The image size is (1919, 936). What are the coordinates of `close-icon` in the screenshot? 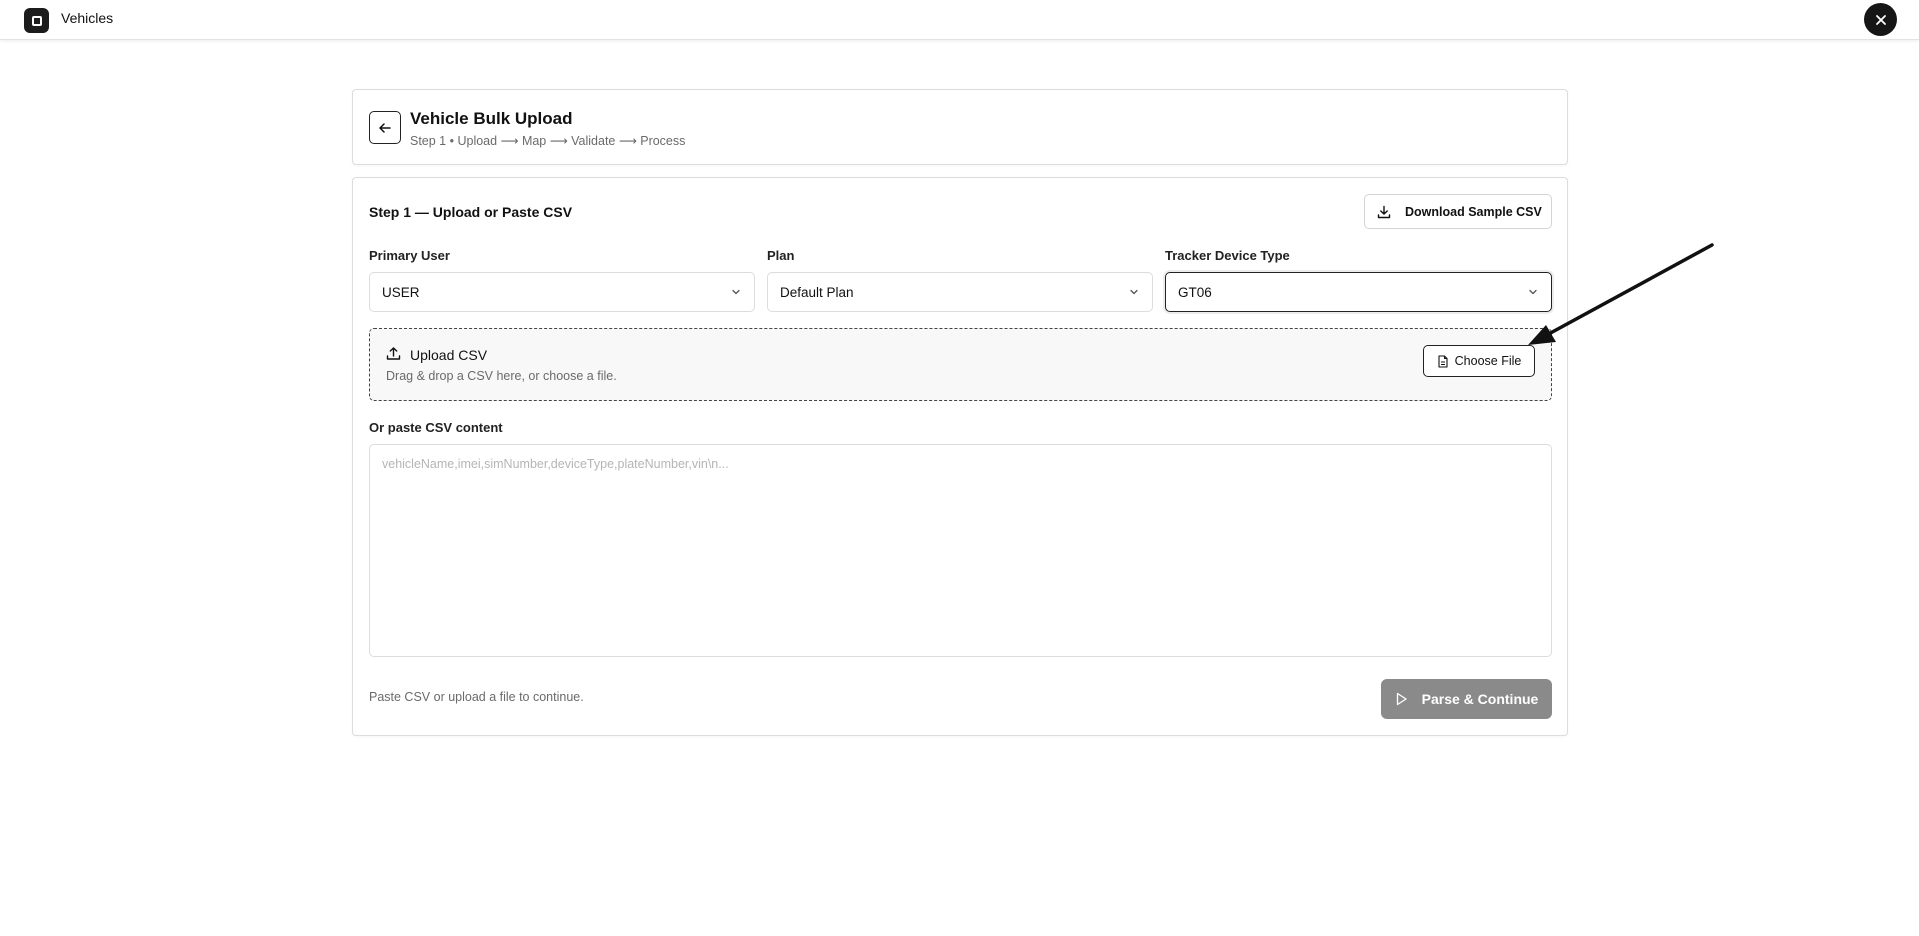 It's located at (1880, 19).